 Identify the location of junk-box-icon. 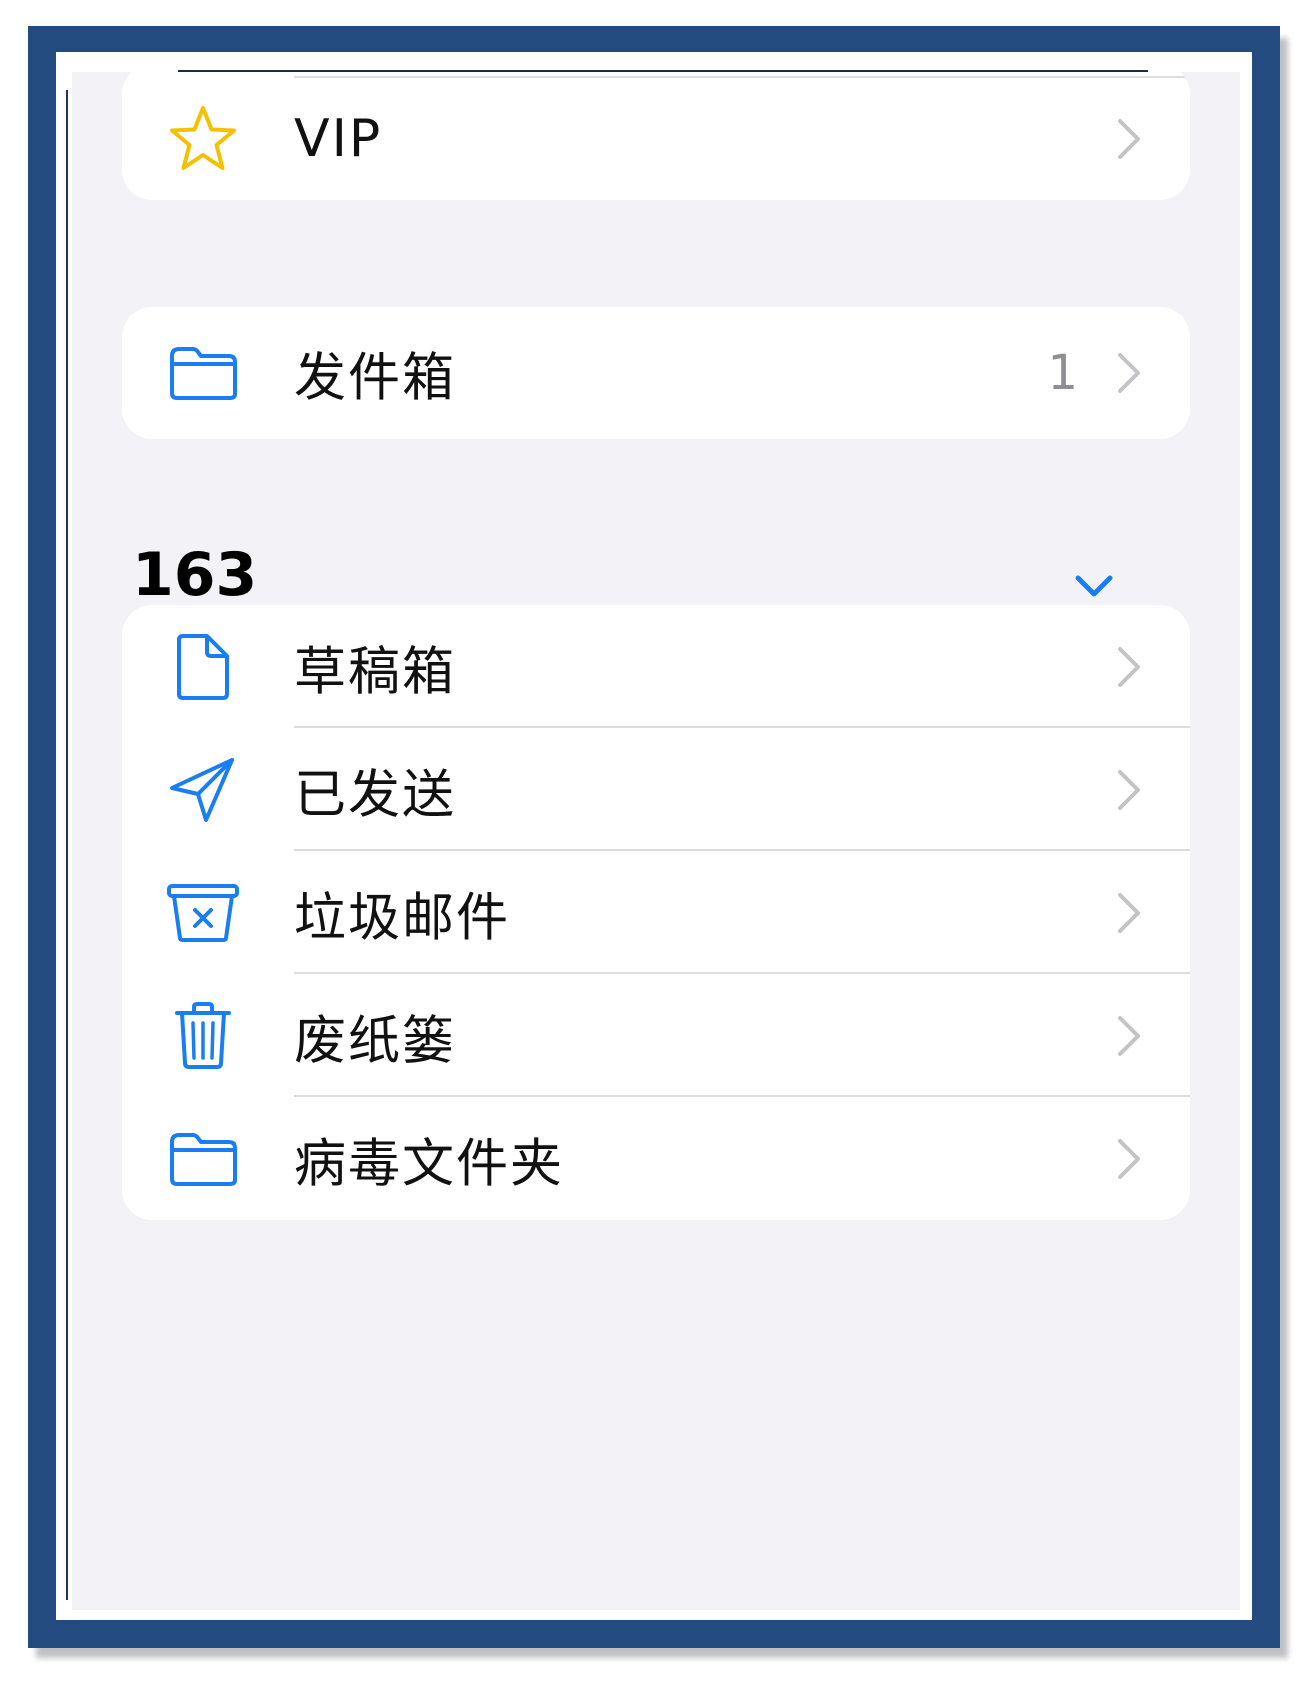
(203, 913).